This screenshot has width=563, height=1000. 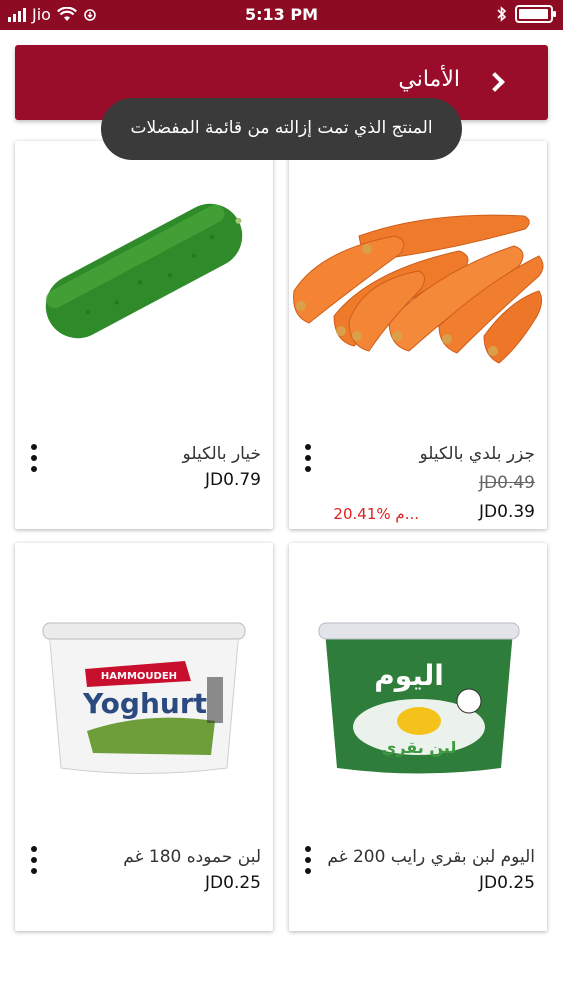 I want to click on product-name: لبن حموده 180 غم, so click(x=192, y=857).